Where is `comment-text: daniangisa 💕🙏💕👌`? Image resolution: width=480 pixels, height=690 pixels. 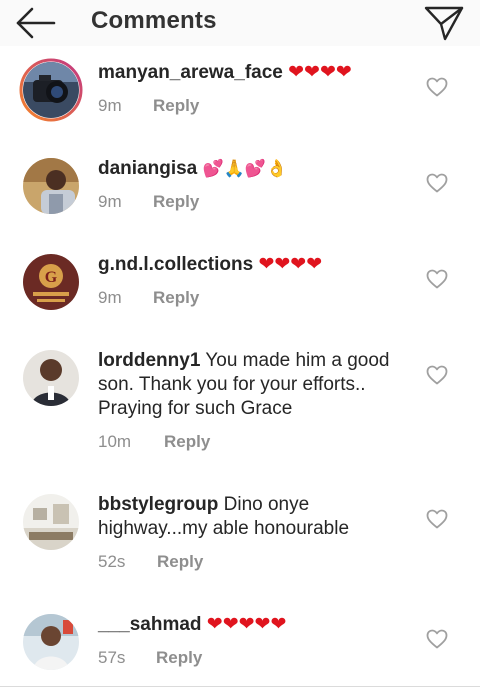
comment-text: daniangisa 💕🙏💕👌 is located at coordinates (248, 169).